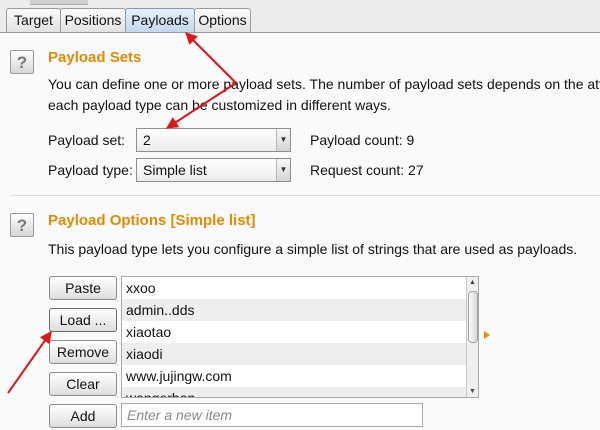 The height and width of the screenshot is (430, 600). I want to click on tab-positions: Positions, so click(93, 20).